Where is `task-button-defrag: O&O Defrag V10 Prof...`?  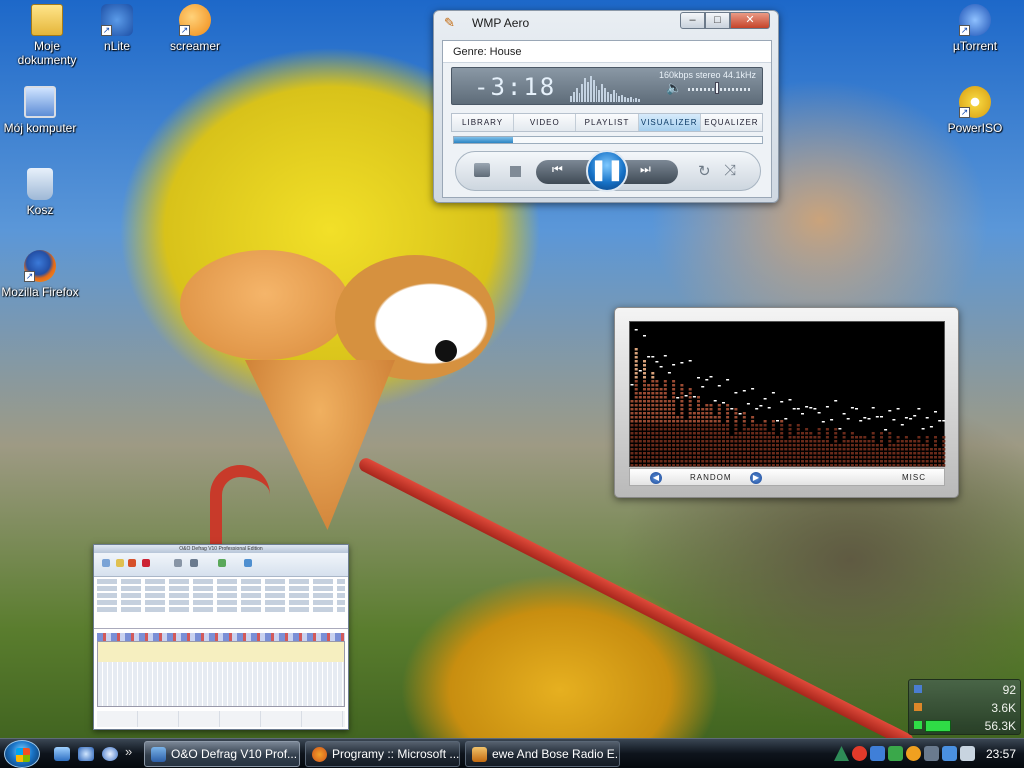
task-button-defrag: O&O Defrag V10 Prof... is located at coordinates (222, 754).